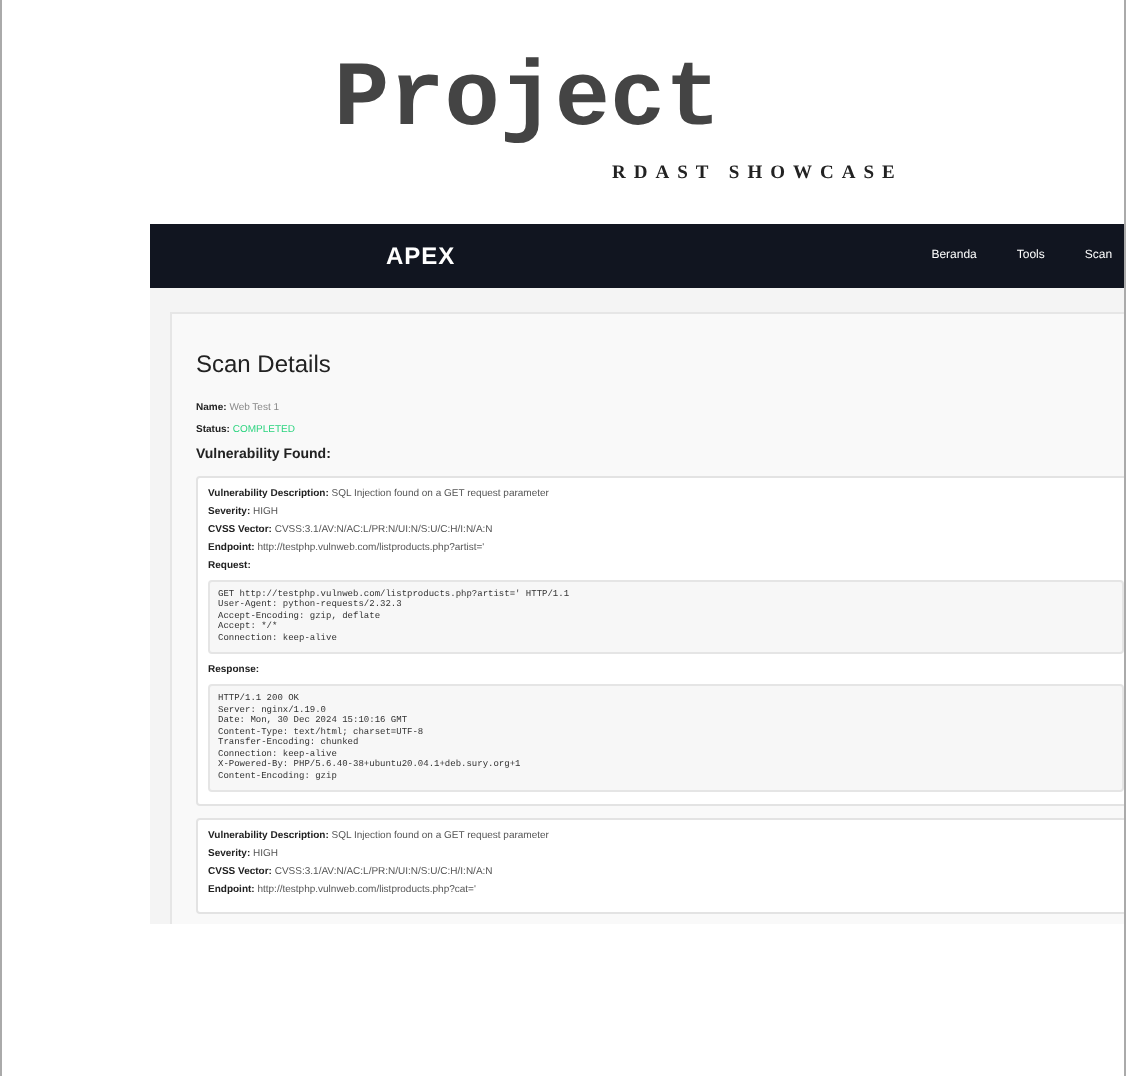 The image size is (1126, 1076). I want to click on slide-title: Project, so click(527, 101).